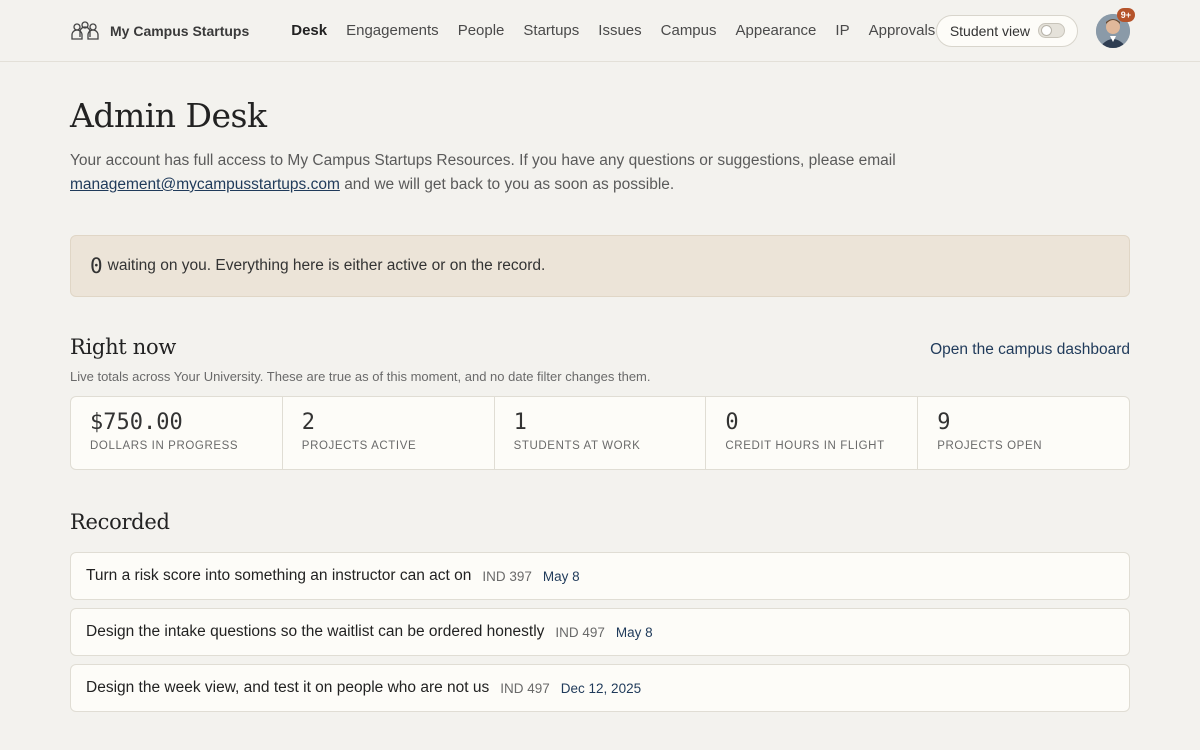 This screenshot has width=1200, height=750. Describe the element at coordinates (619, 30) in the screenshot. I see `nav-issues: Issues` at that location.